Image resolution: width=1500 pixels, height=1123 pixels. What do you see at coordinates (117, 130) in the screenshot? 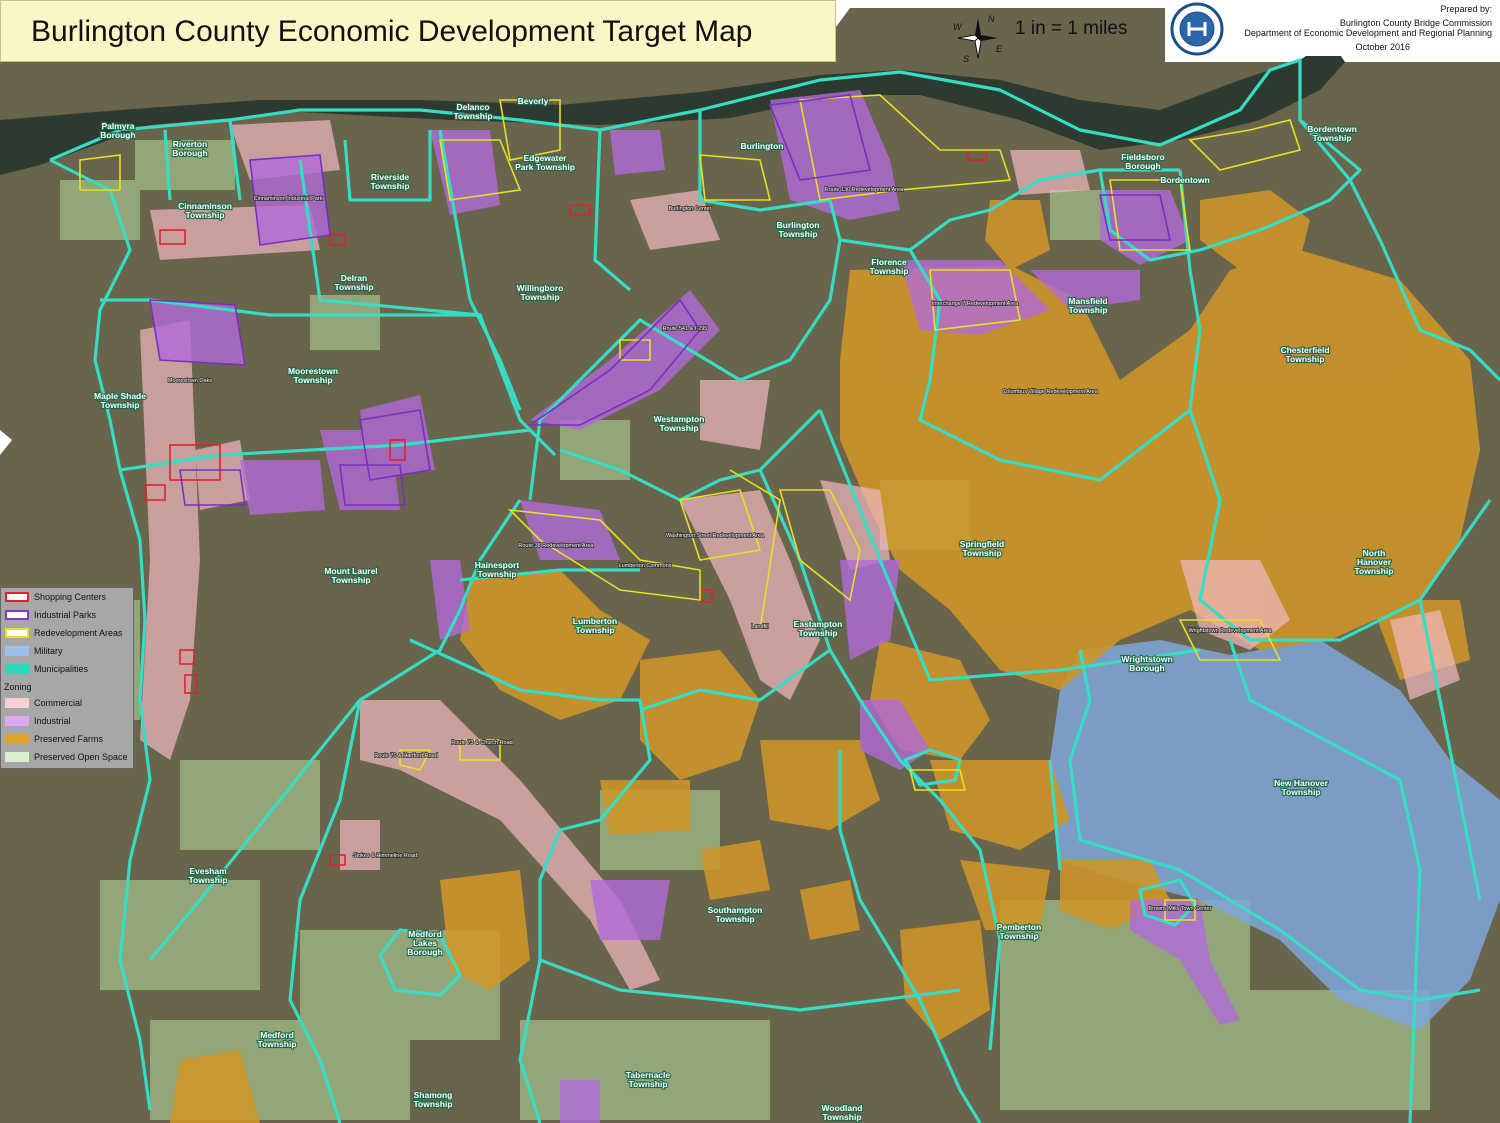
I see `muni-label: Palmyra Borough` at bounding box center [117, 130].